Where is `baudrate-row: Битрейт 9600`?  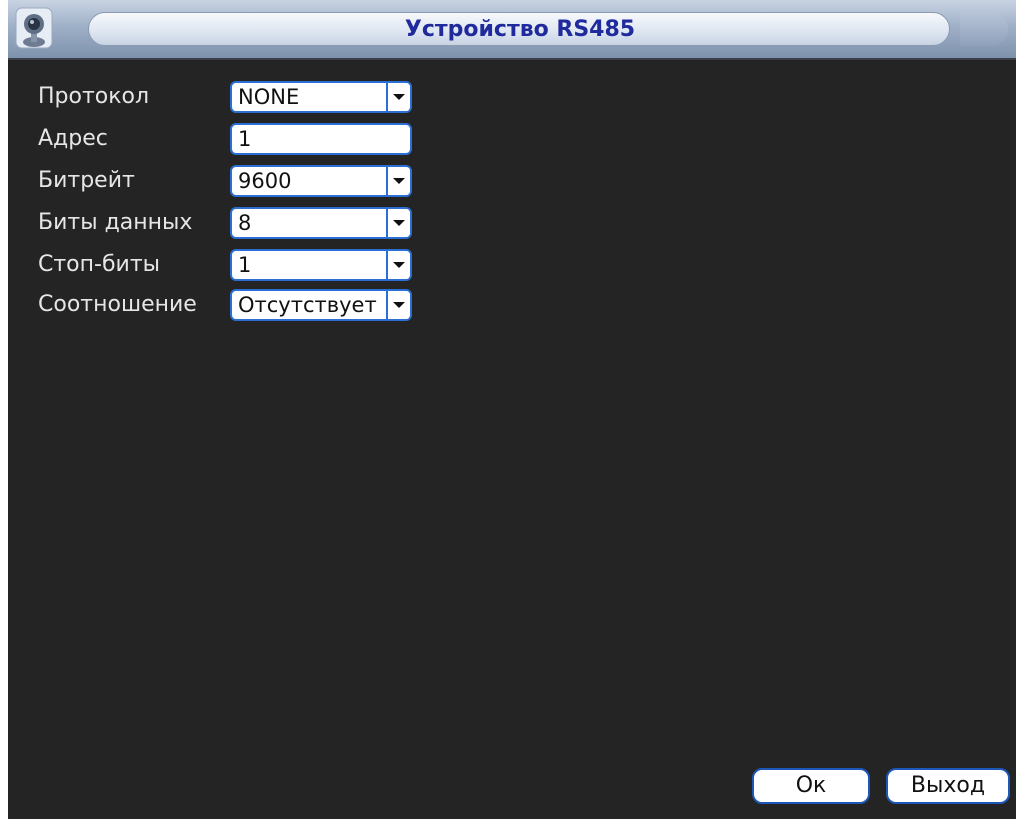
baudrate-row: Битрейт 9600 is located at coordinates (218, 181).